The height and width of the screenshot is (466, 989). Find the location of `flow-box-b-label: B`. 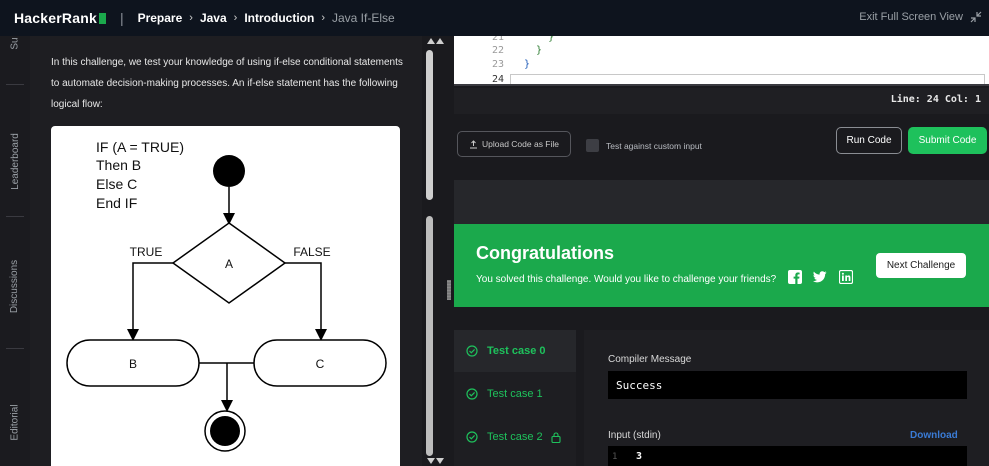

flow-box-b-label: B is located at coordinates (133, 364).